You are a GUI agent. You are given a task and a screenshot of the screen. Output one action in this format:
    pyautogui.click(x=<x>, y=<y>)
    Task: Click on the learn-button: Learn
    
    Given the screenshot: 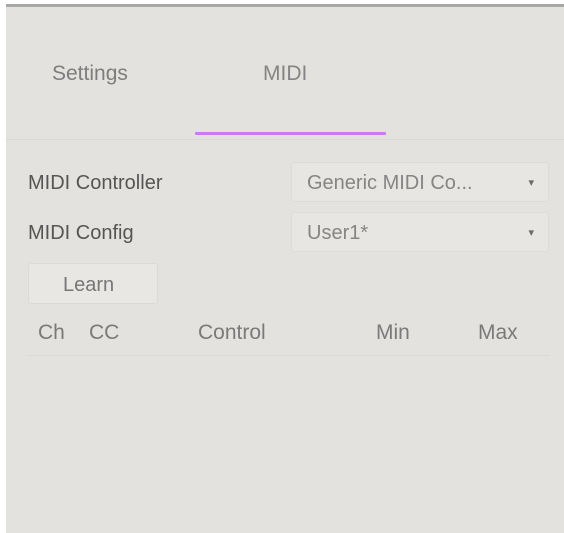 What is the action you would take?
    pyautogui.click(x=93, y=283)
    